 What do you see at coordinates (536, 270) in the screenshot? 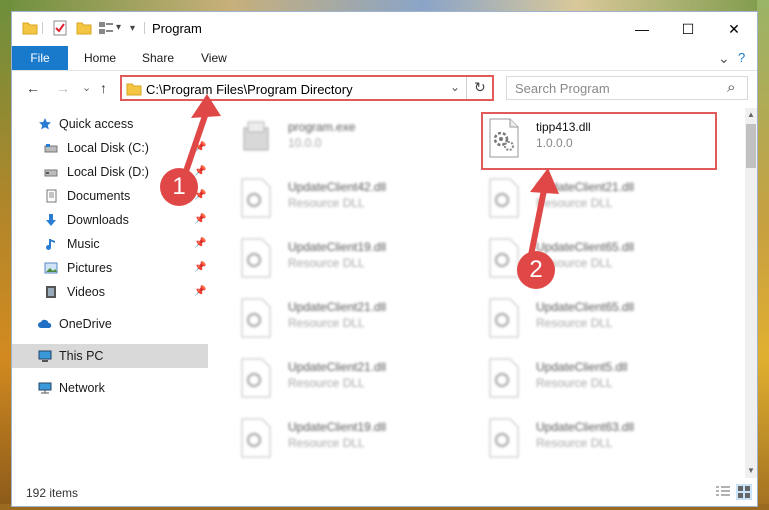
I see `step-badge-2: 2` at bounding box center [536, 270].